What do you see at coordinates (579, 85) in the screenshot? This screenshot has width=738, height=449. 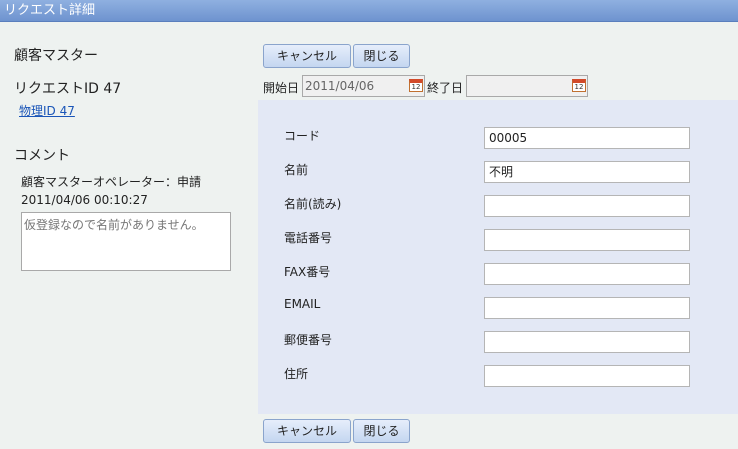 I see `end-calendar-icon: 12` at bounding box center [579, 85].